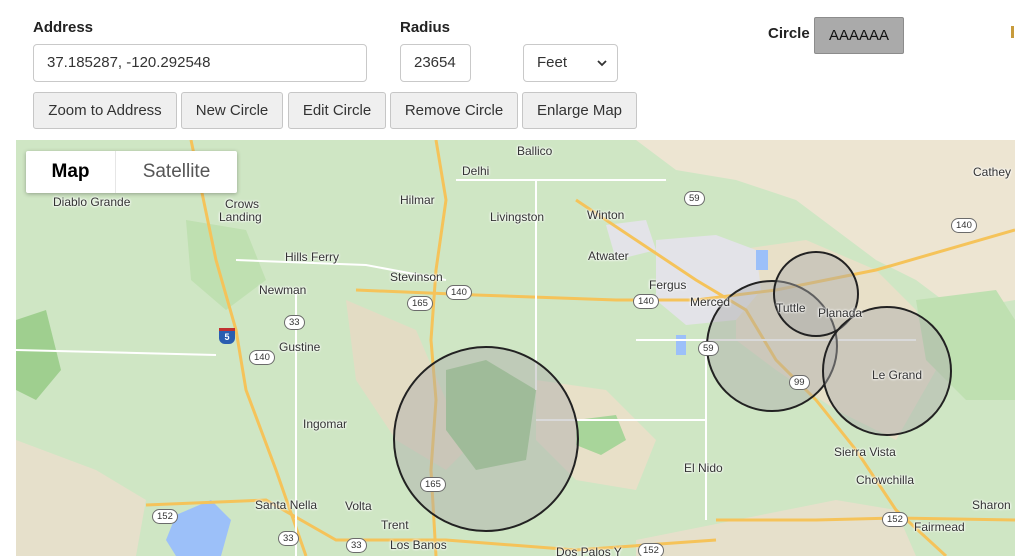  What do you see at coordinates (325, 424) in the screenshot?
I see `place-label: Ingomar` at bounding box center [325, 424].